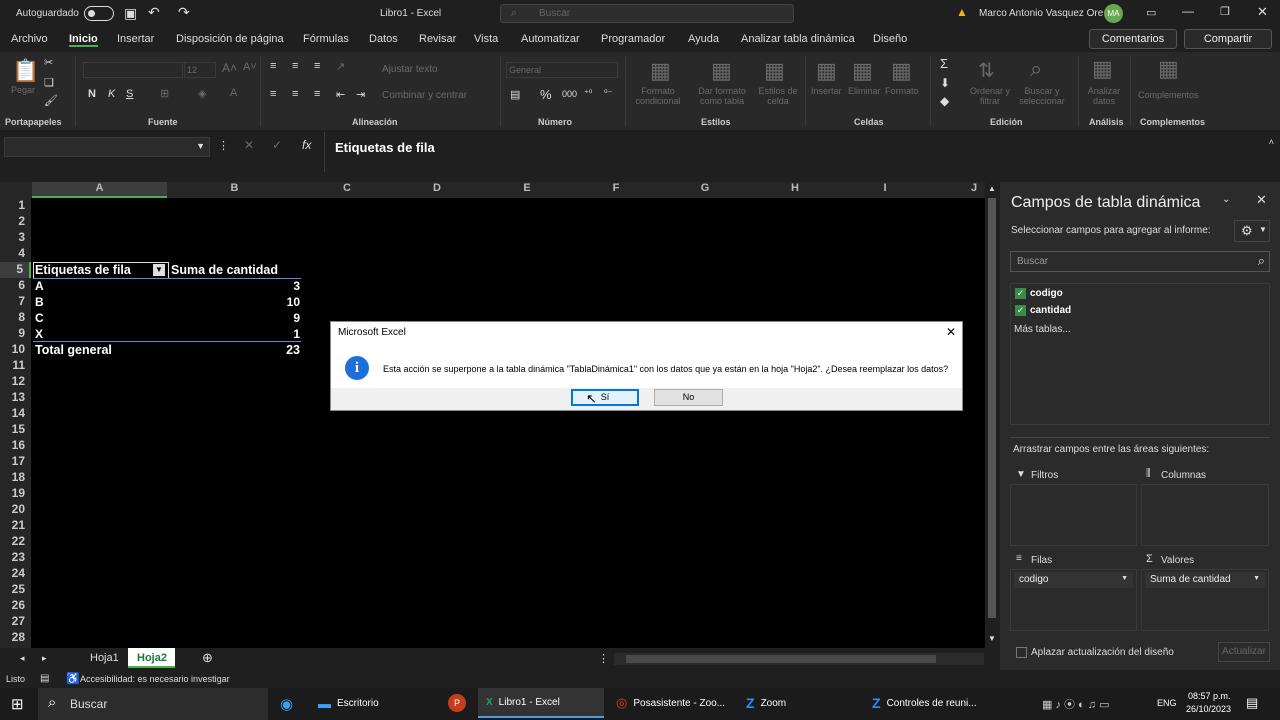  What do you see at coordinates (44, 658) in the screenshot?
I see `next-sheet-icon: ▸` at bounding box center [44, 658].